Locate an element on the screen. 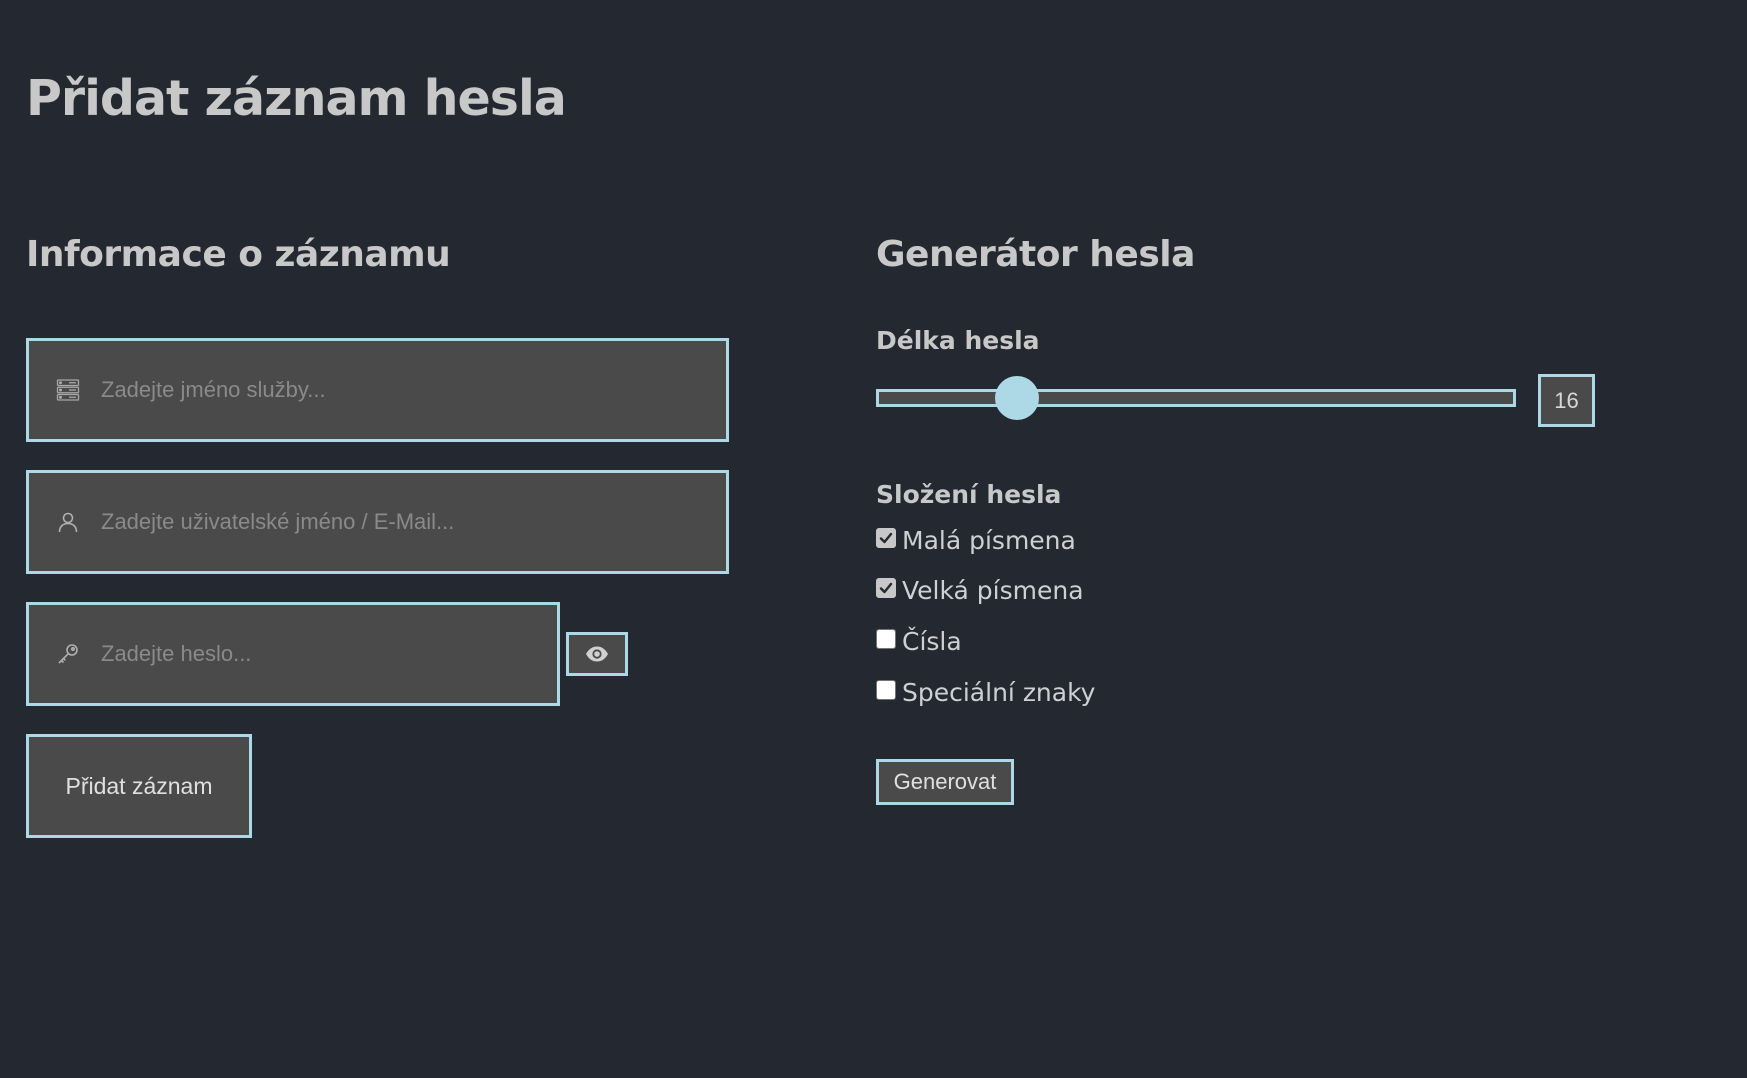  option-numbers-label: Čísla is located at coordinates (932, 641).